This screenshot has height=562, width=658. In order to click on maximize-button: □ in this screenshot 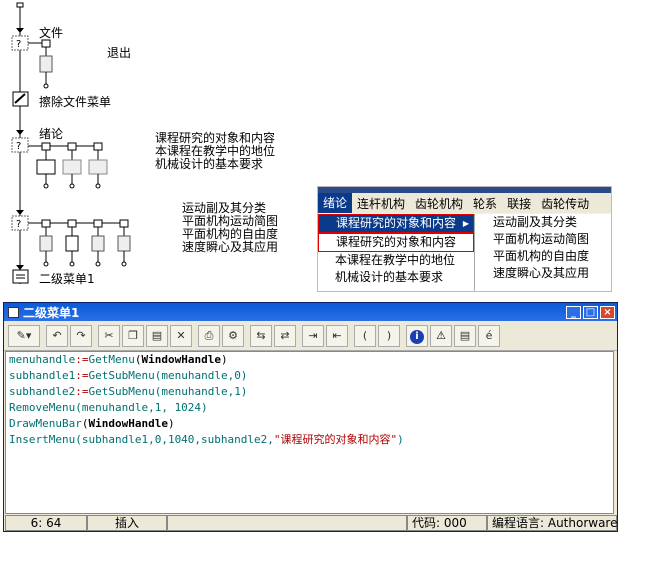, I will do `click(590, 312)`.